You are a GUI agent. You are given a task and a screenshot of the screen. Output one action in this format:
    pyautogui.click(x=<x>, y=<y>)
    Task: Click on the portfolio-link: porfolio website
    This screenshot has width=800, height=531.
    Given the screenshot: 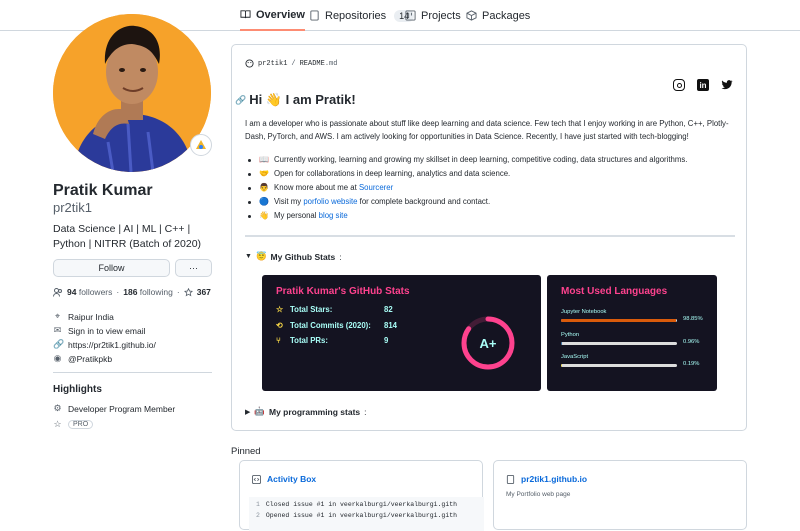 What is the action you would take?
    pyautogui.click(x=330, y=201)
    